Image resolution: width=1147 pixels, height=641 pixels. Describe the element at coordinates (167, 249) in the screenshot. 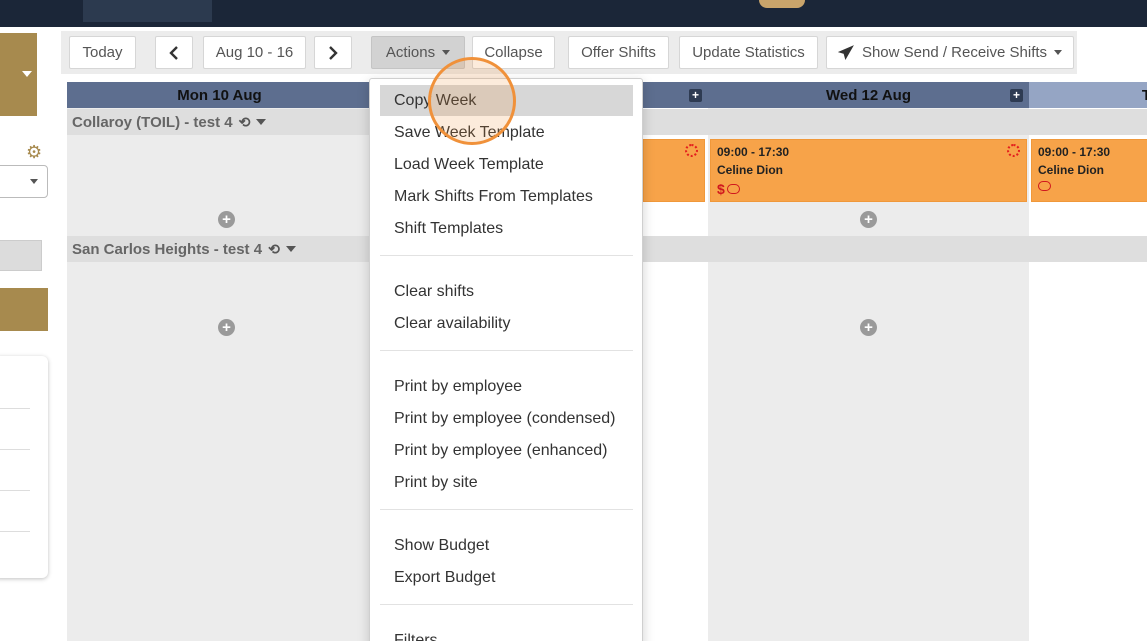

I see `site-name: San Carlos Heights - test 4` at that location.